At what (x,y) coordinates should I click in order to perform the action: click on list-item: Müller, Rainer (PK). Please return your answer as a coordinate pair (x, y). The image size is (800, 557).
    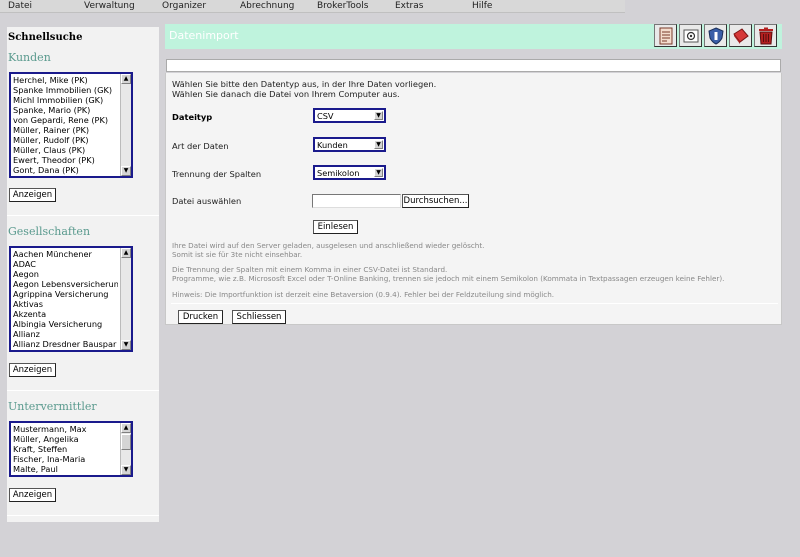
    Looking at the image, I should click on (65, 130).